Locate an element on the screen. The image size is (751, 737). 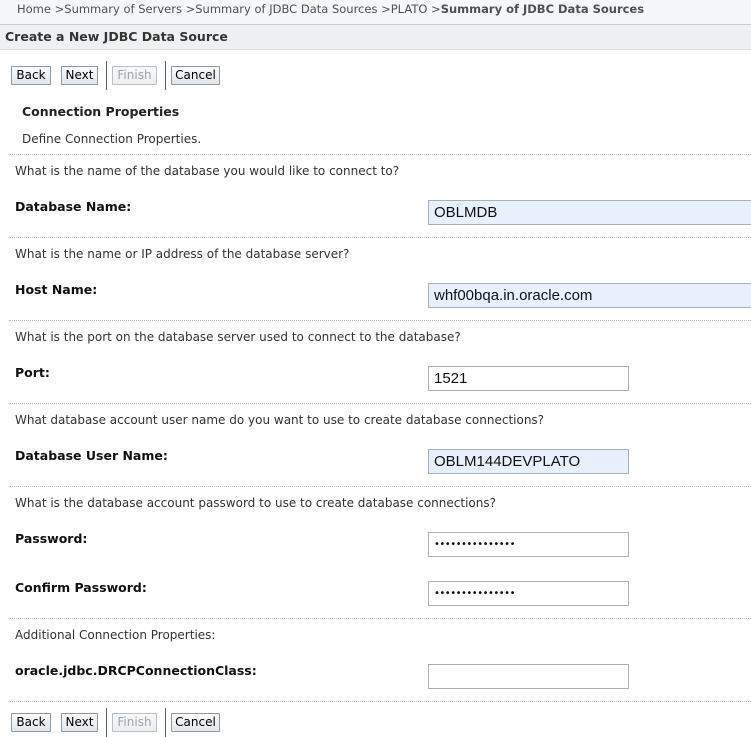
section-description: Define Connection Properties. is located at coordinates (112, 139).